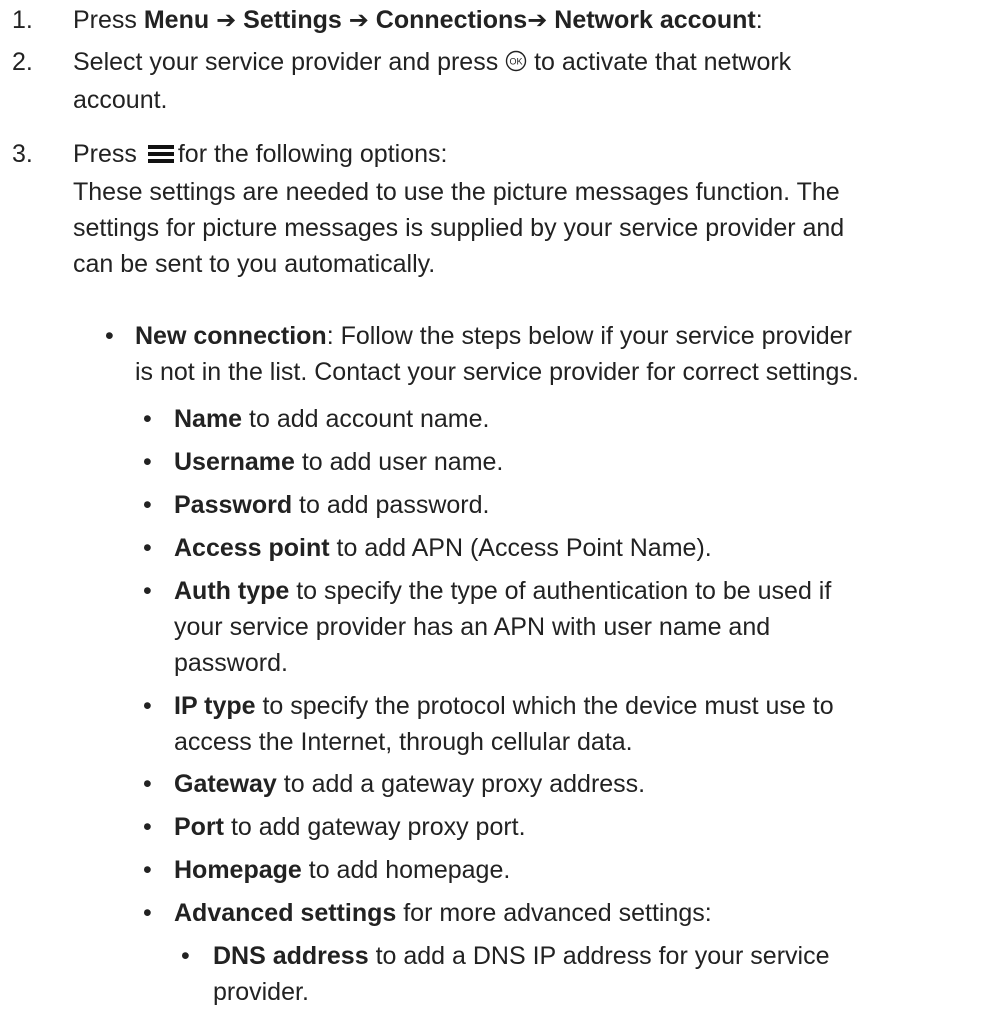 The height and width of the screenshot is (1010, 1000). Describe the element at coordinates (584, 419) in the screenshot. I see `list-item-text: Name to add account name.` at that location.